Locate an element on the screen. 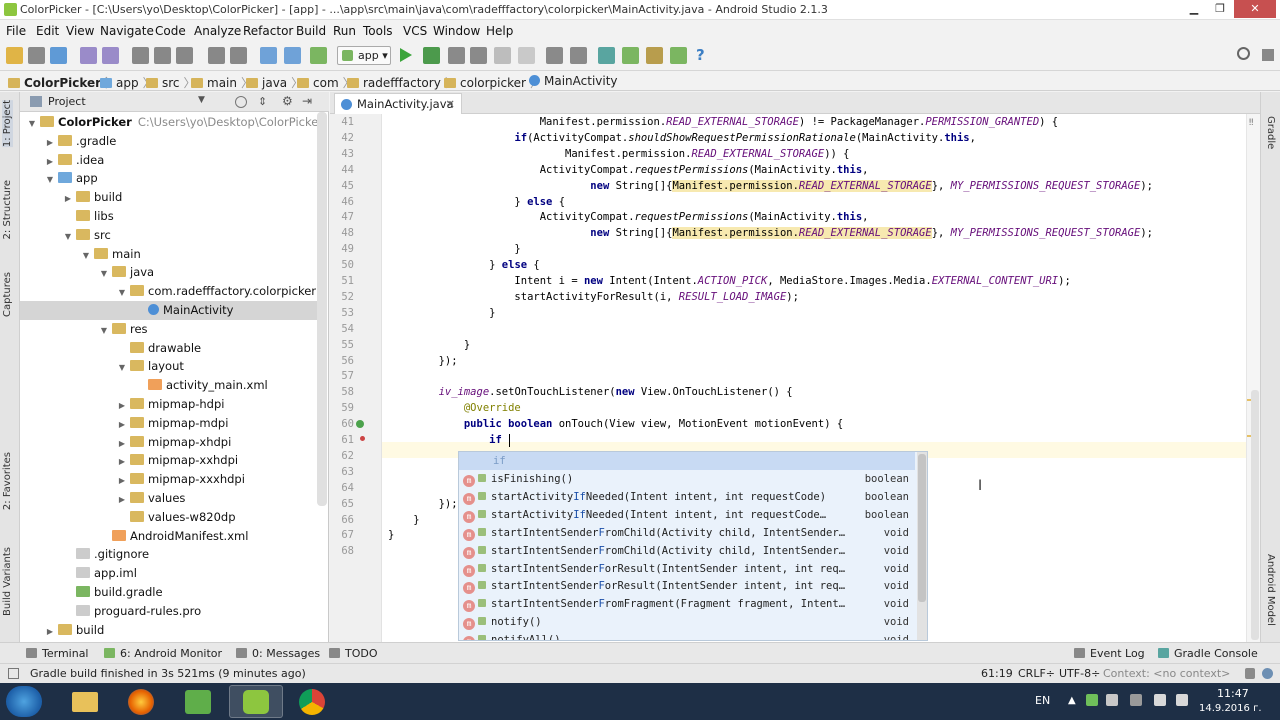 This screenshot has height=720, width=1280. help-icon: ? is located at coordinates (700, 55).